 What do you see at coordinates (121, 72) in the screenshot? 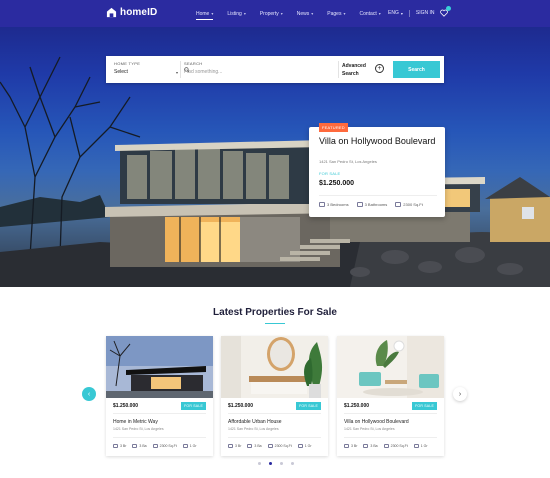
I see `home-type-value: Select` at bounding box center [121, 72].